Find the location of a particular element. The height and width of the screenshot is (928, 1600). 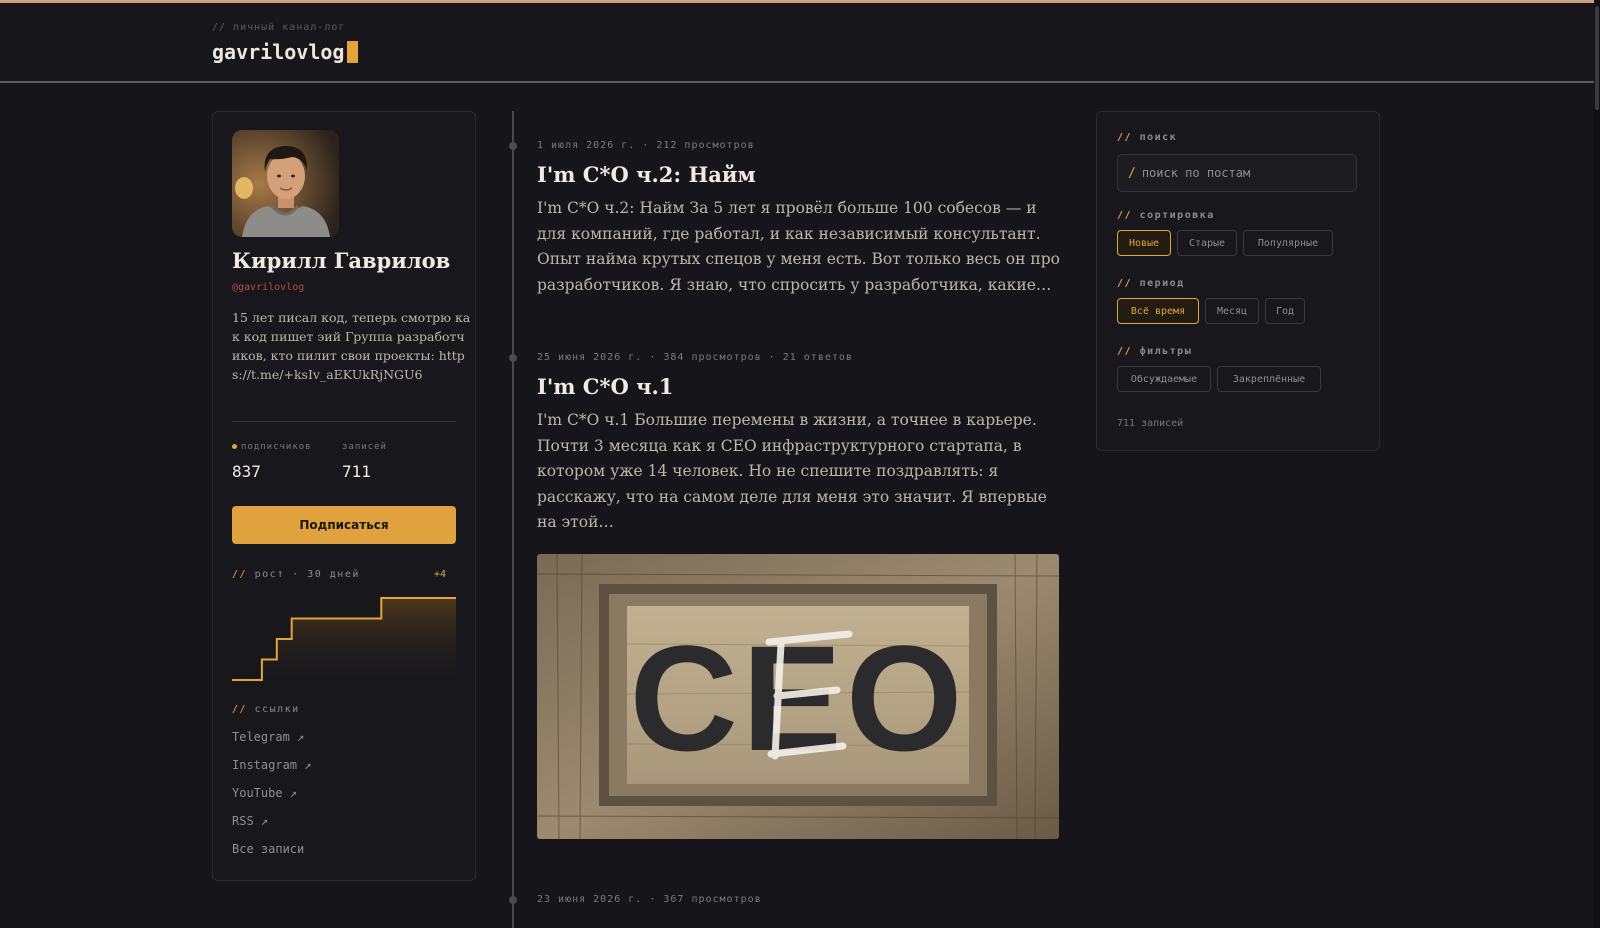

search-title: // поиск is located at coordinates (1147, 137).